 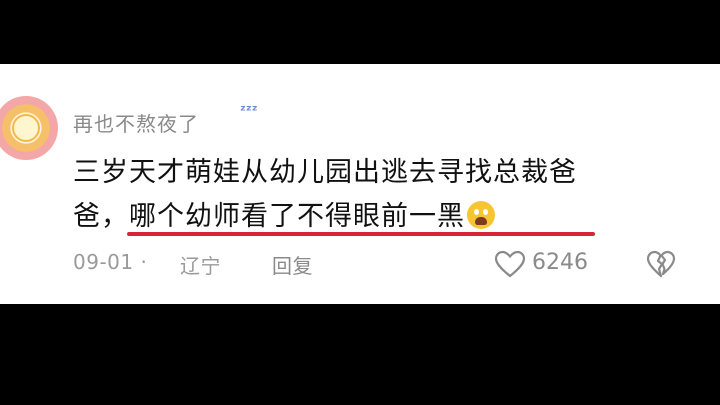 What do you see at coordinates (325, 172) in the screenshot?
I see `comment-text-line-1: 三岁天才萌娃从幼儿园出逃去寻找总裁爸` at bounding box center [325, 172].